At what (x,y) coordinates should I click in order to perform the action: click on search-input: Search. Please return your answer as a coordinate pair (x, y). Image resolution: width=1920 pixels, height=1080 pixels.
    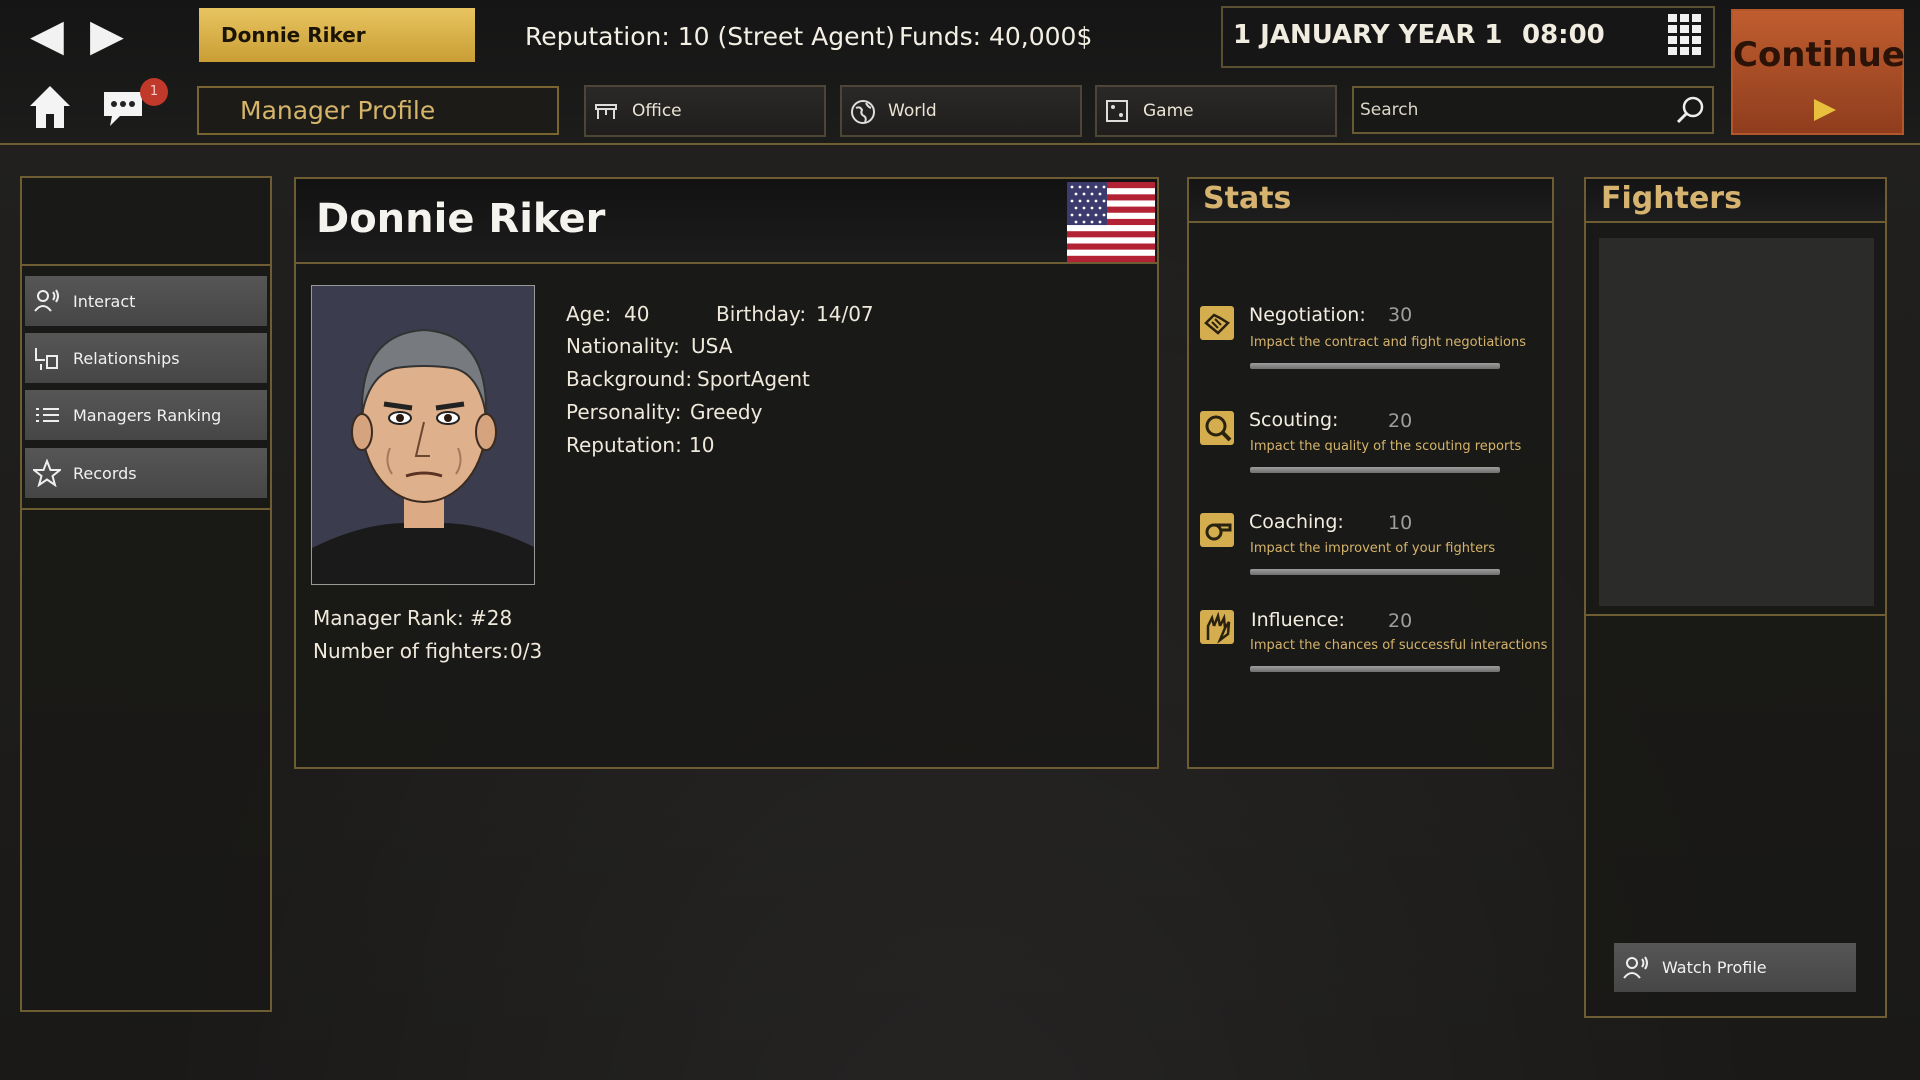
    Looking at the image, I should click on (1533, 110).